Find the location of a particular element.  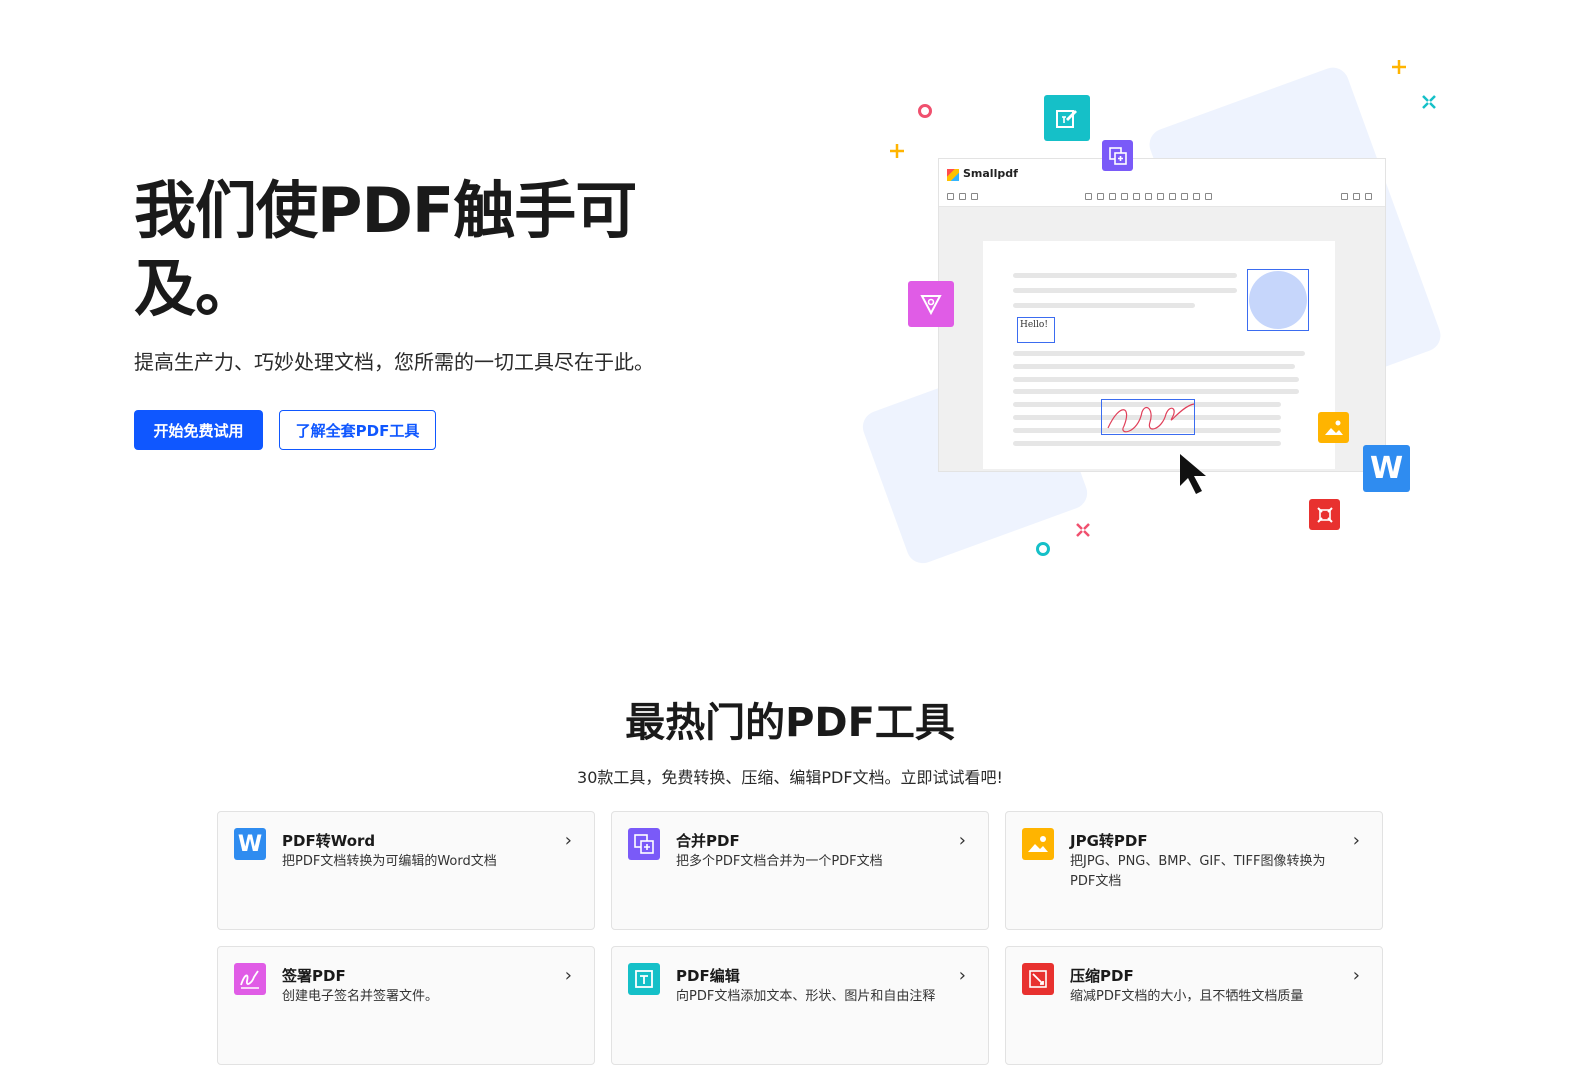

tool-card-title: 合并PDF is located at coordinates (708, 841).